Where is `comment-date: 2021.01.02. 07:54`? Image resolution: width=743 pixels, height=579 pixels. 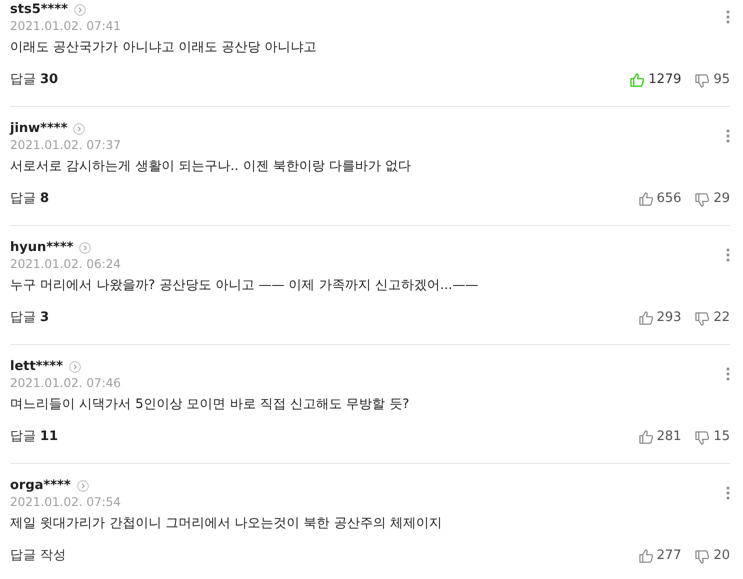 comment-date: 2021.01.02. 07:54 is located at coordinates (66, 502).